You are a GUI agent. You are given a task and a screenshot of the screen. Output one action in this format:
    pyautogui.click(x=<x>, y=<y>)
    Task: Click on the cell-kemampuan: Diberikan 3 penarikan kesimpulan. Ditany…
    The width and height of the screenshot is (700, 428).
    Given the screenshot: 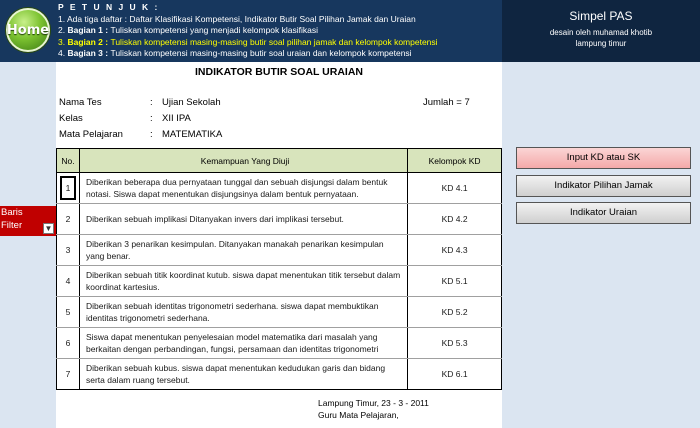 What is the action you would take?
    pyautogui.click(x=243, y=250)
    